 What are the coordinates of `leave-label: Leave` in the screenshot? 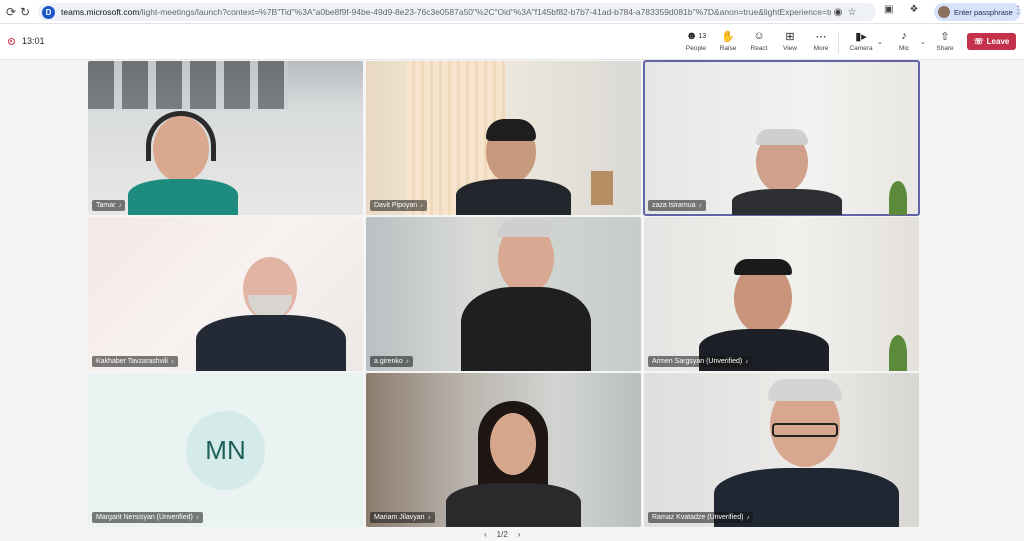 It's located at (998, 41).